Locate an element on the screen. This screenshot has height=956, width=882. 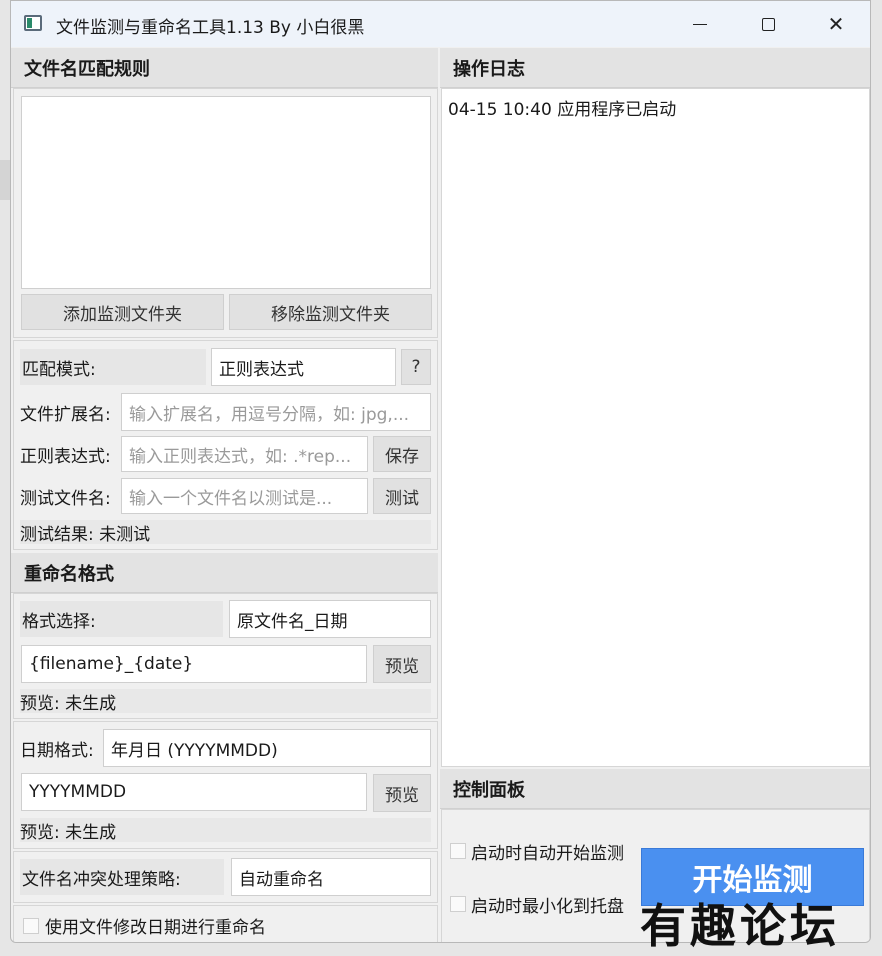
format-select: 原文件名_日期 is located at coordinates (330, 619).